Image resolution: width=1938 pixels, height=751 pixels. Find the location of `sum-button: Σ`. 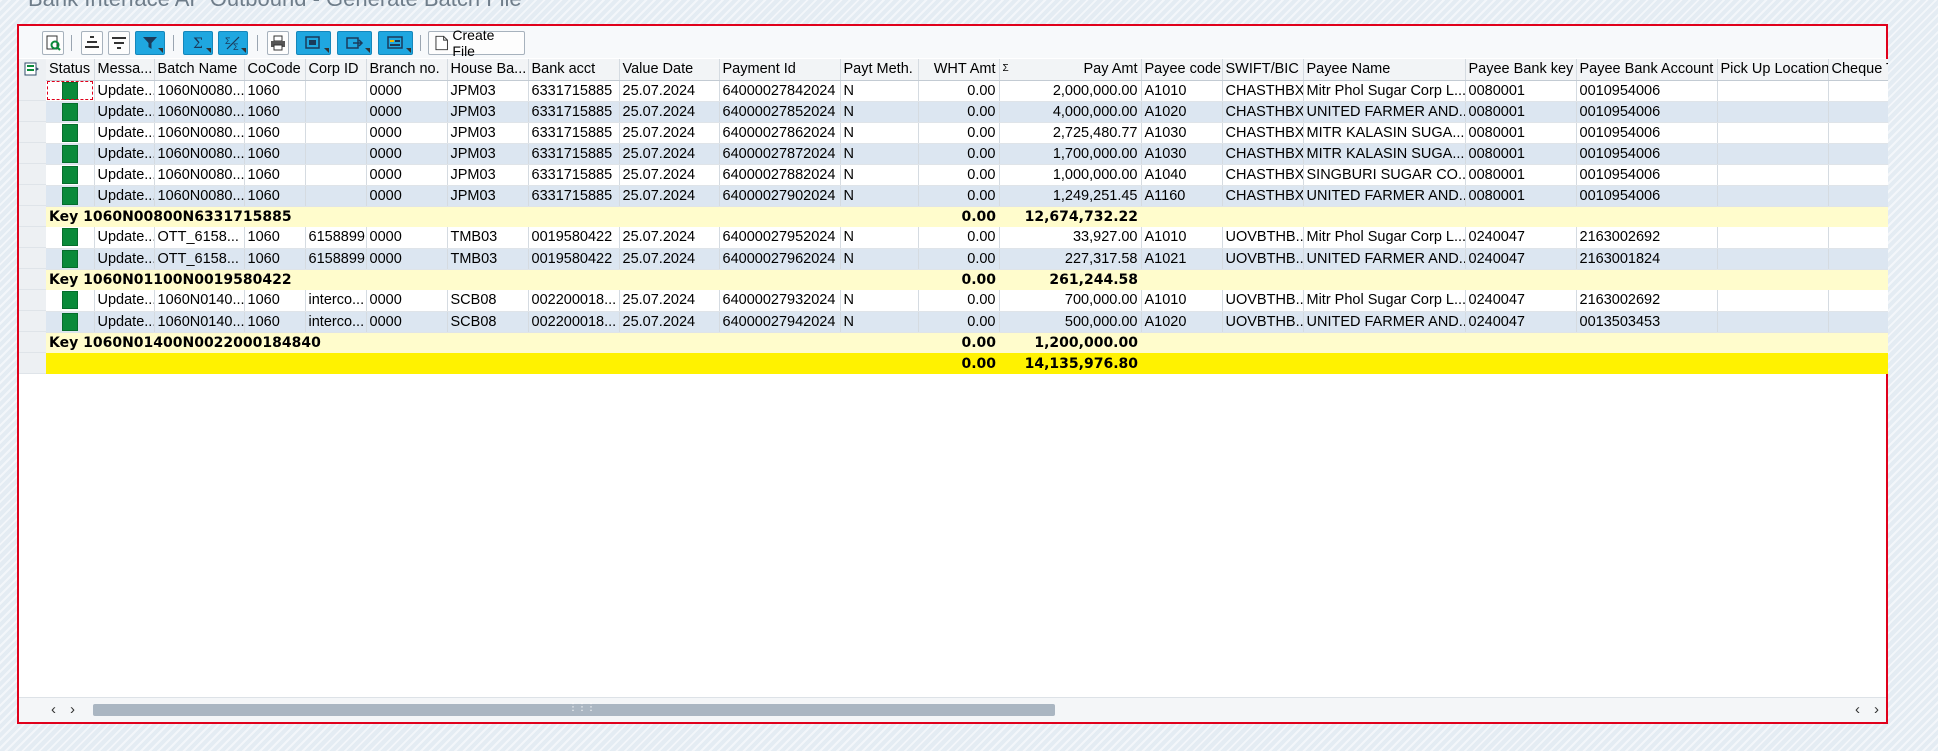

sum-button: Σ is located at coordinates (198, 43).